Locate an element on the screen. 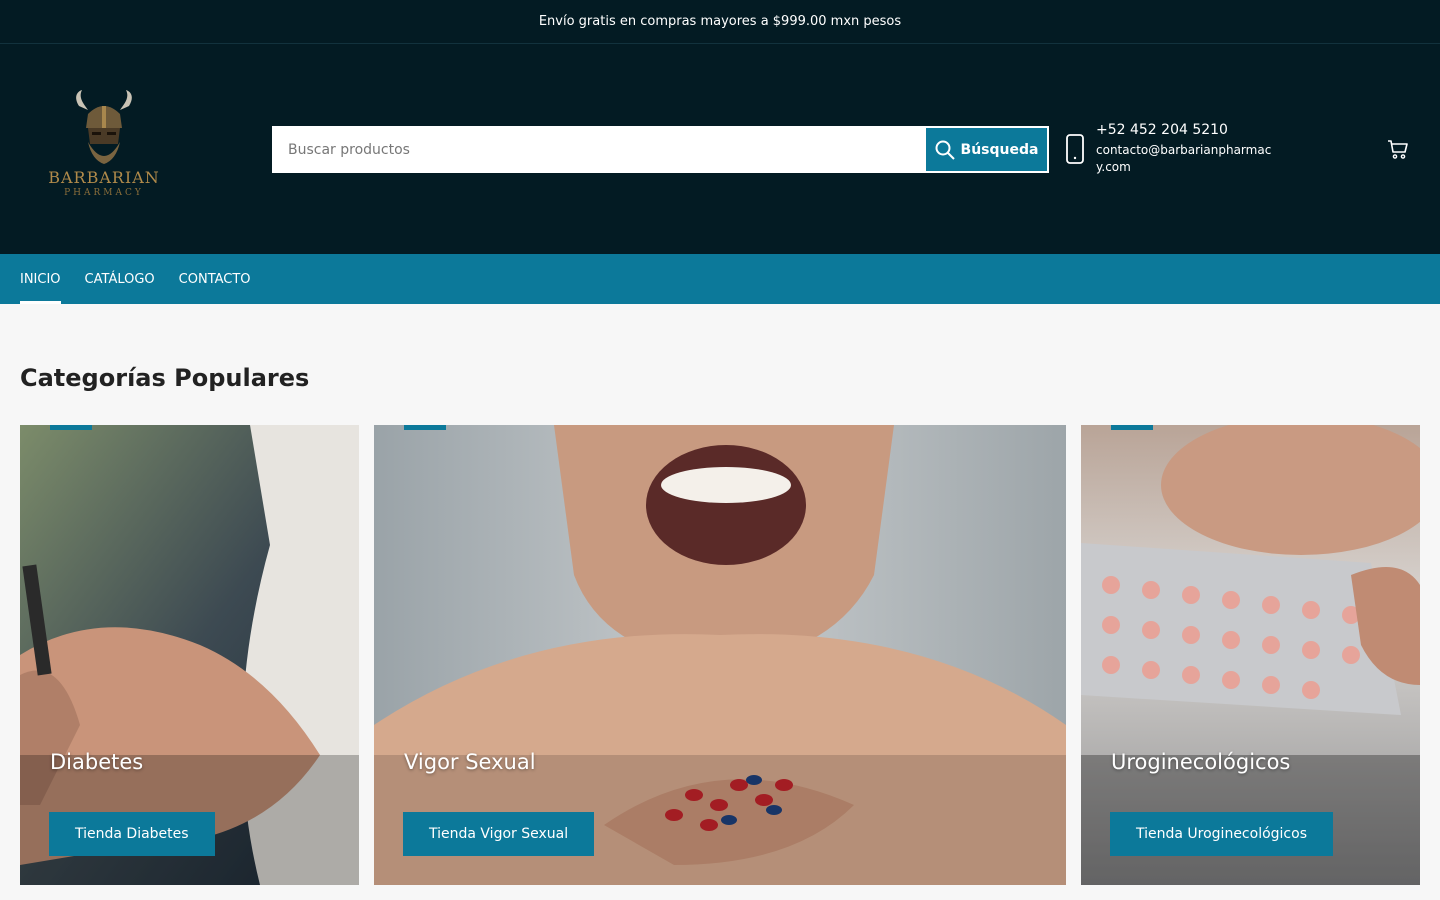 The height and width of the screenshot is (900, 1440). smartphone-icon is located at coordinates (1075, 149).